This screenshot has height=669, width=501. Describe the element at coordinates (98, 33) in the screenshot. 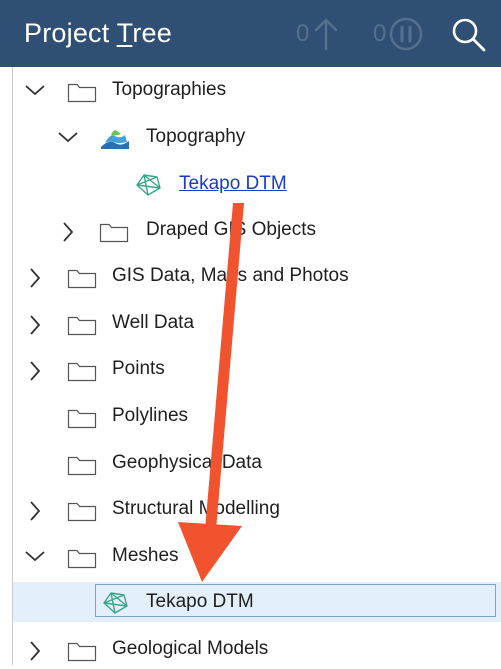

I see `panel-title: Project Tree` at that location.